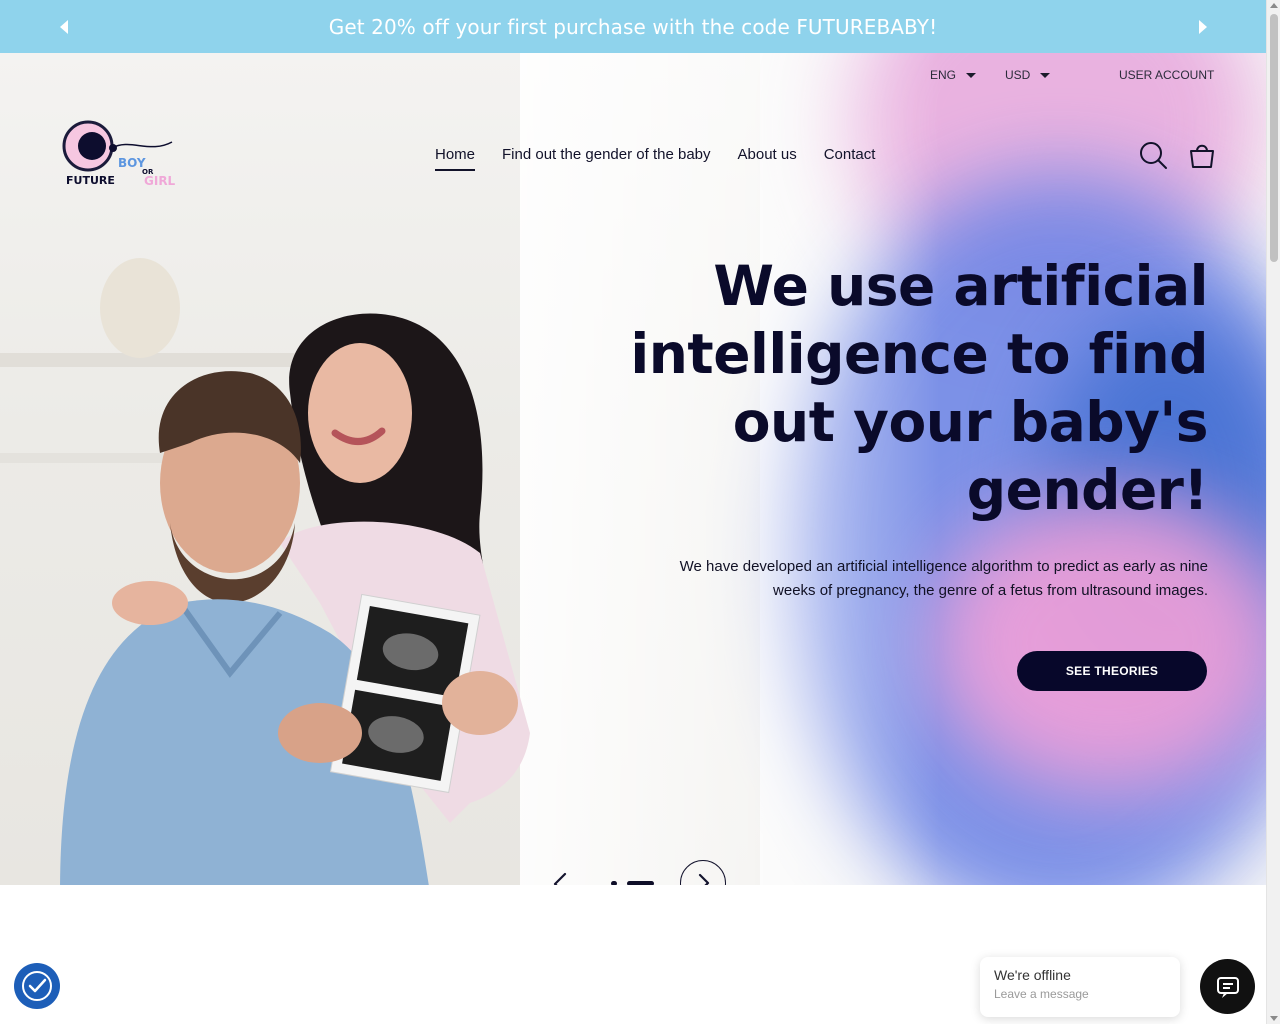 The height and width of the screenshot is (1024, 1280). I want to click on chat-offline-bubble: We're offline Leave a message, so click(1080, 987).